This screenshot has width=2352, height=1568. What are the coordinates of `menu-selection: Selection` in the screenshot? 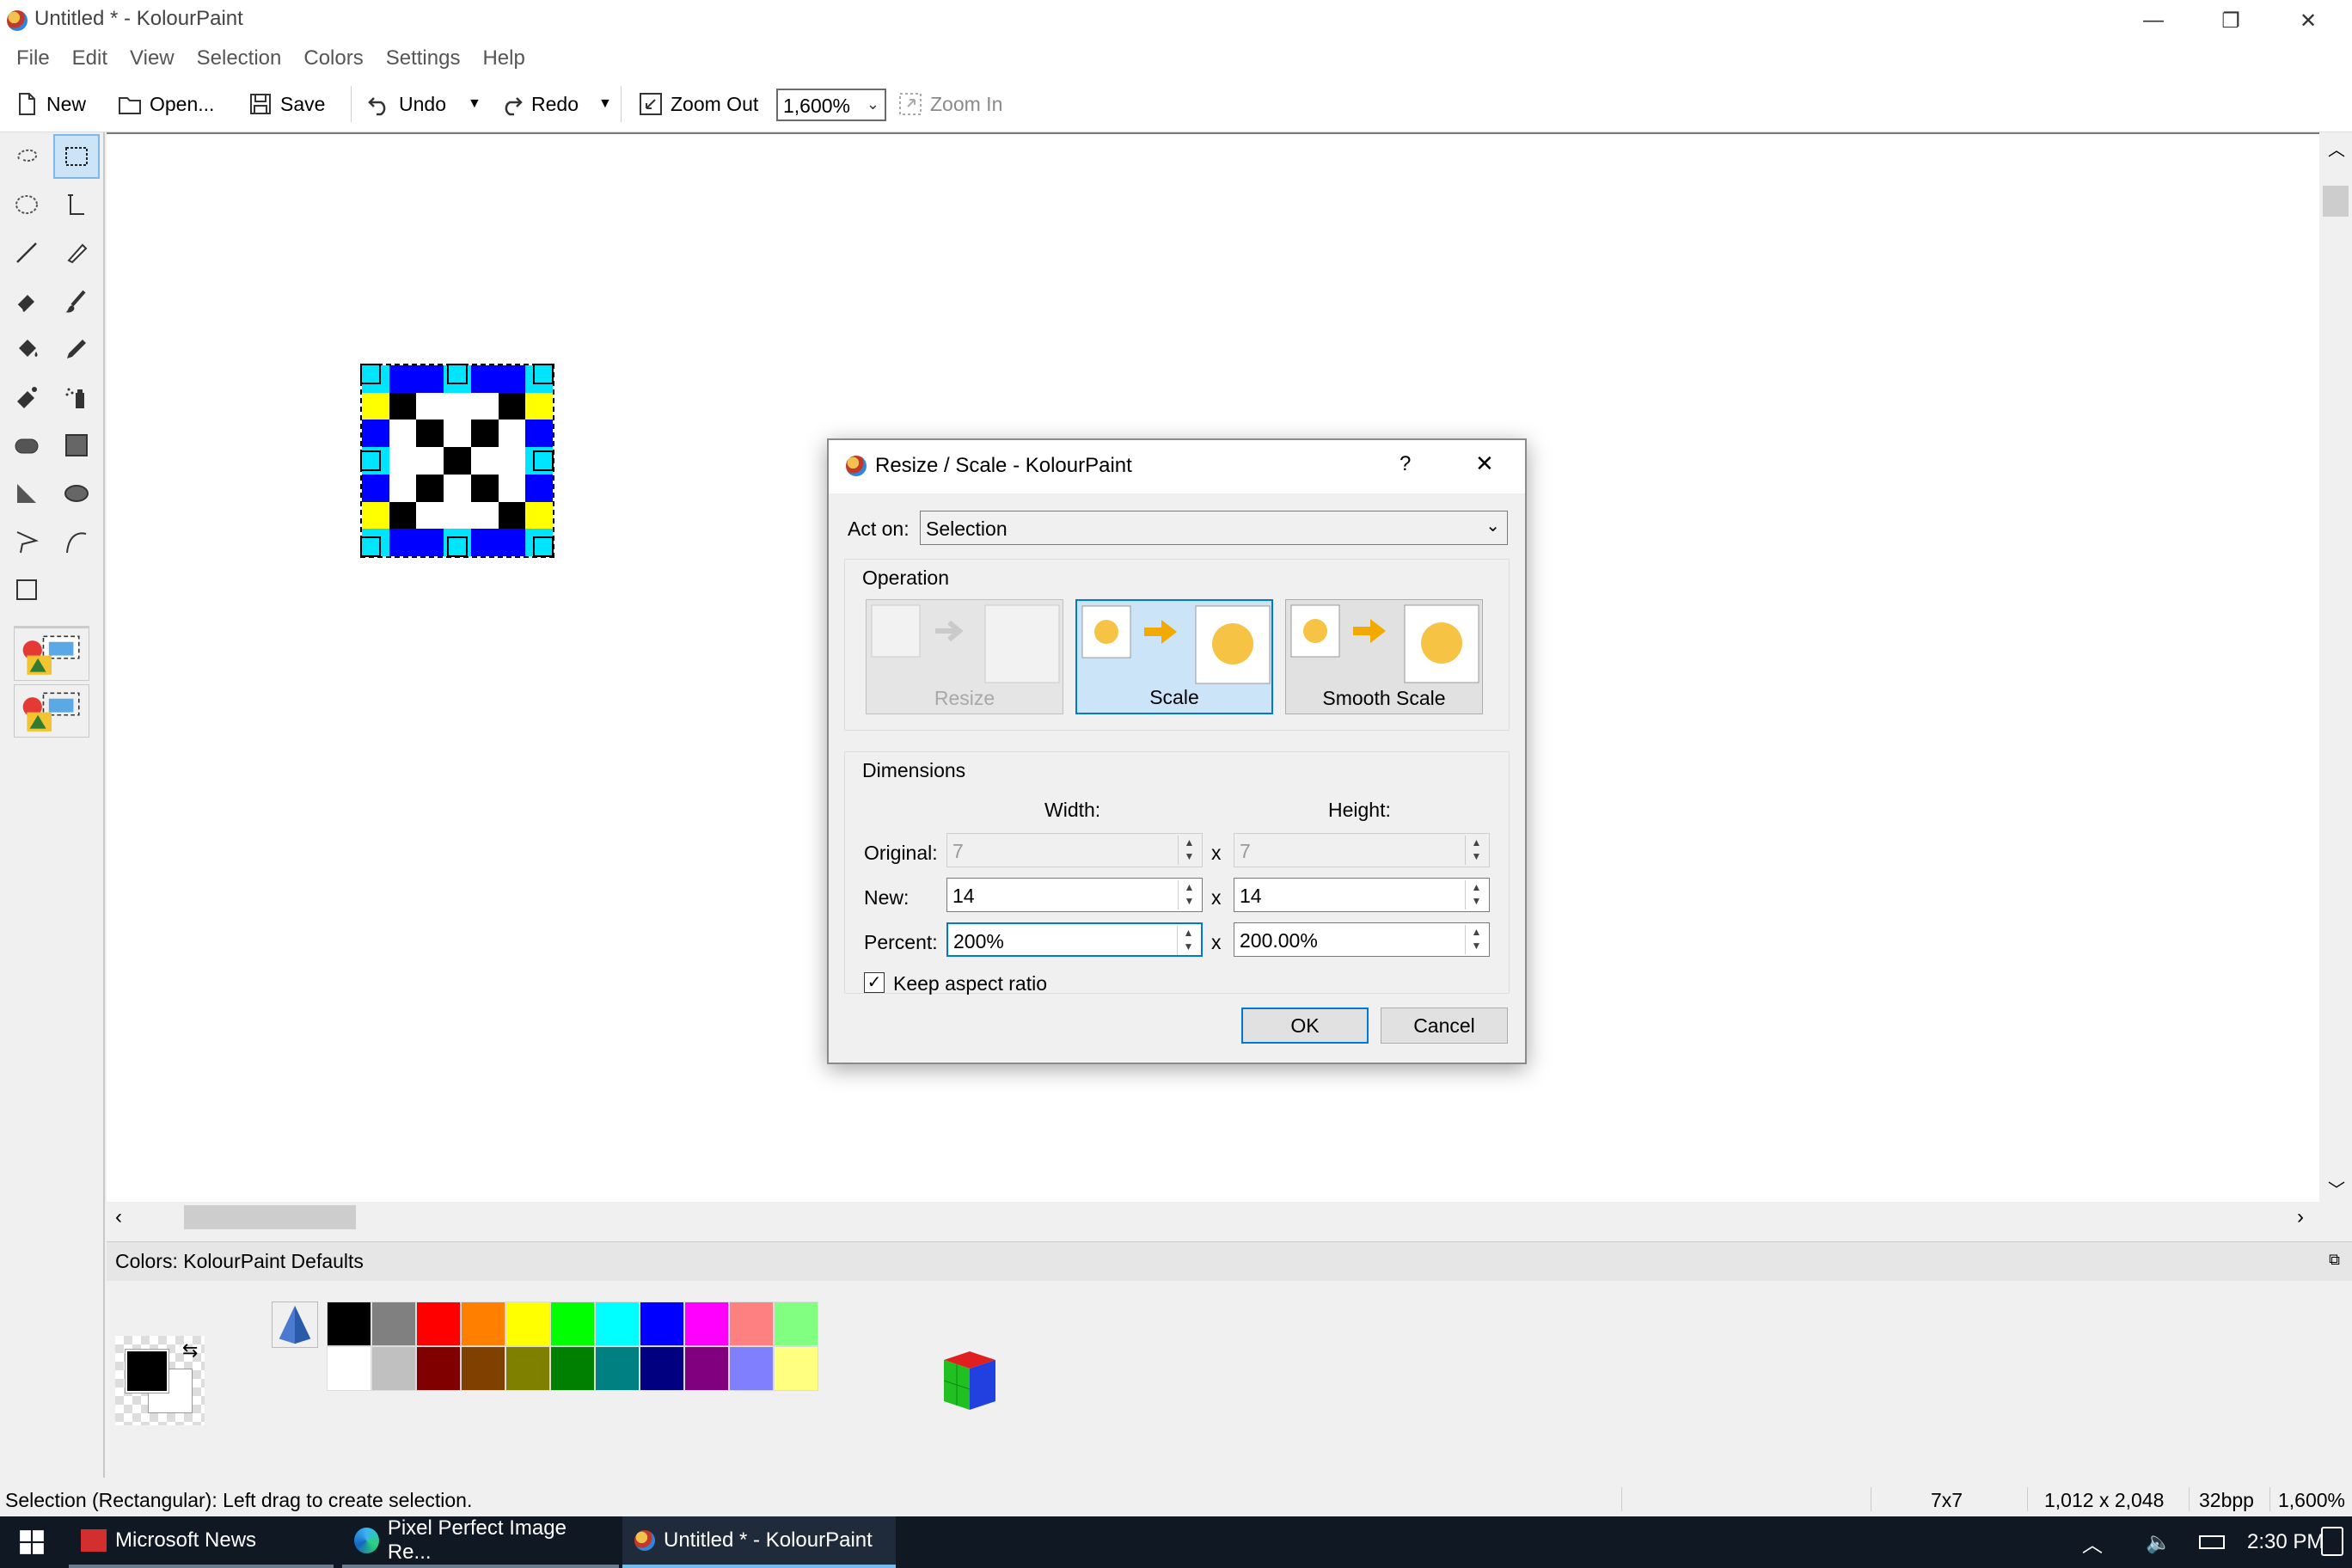 It's located at (239, 58).